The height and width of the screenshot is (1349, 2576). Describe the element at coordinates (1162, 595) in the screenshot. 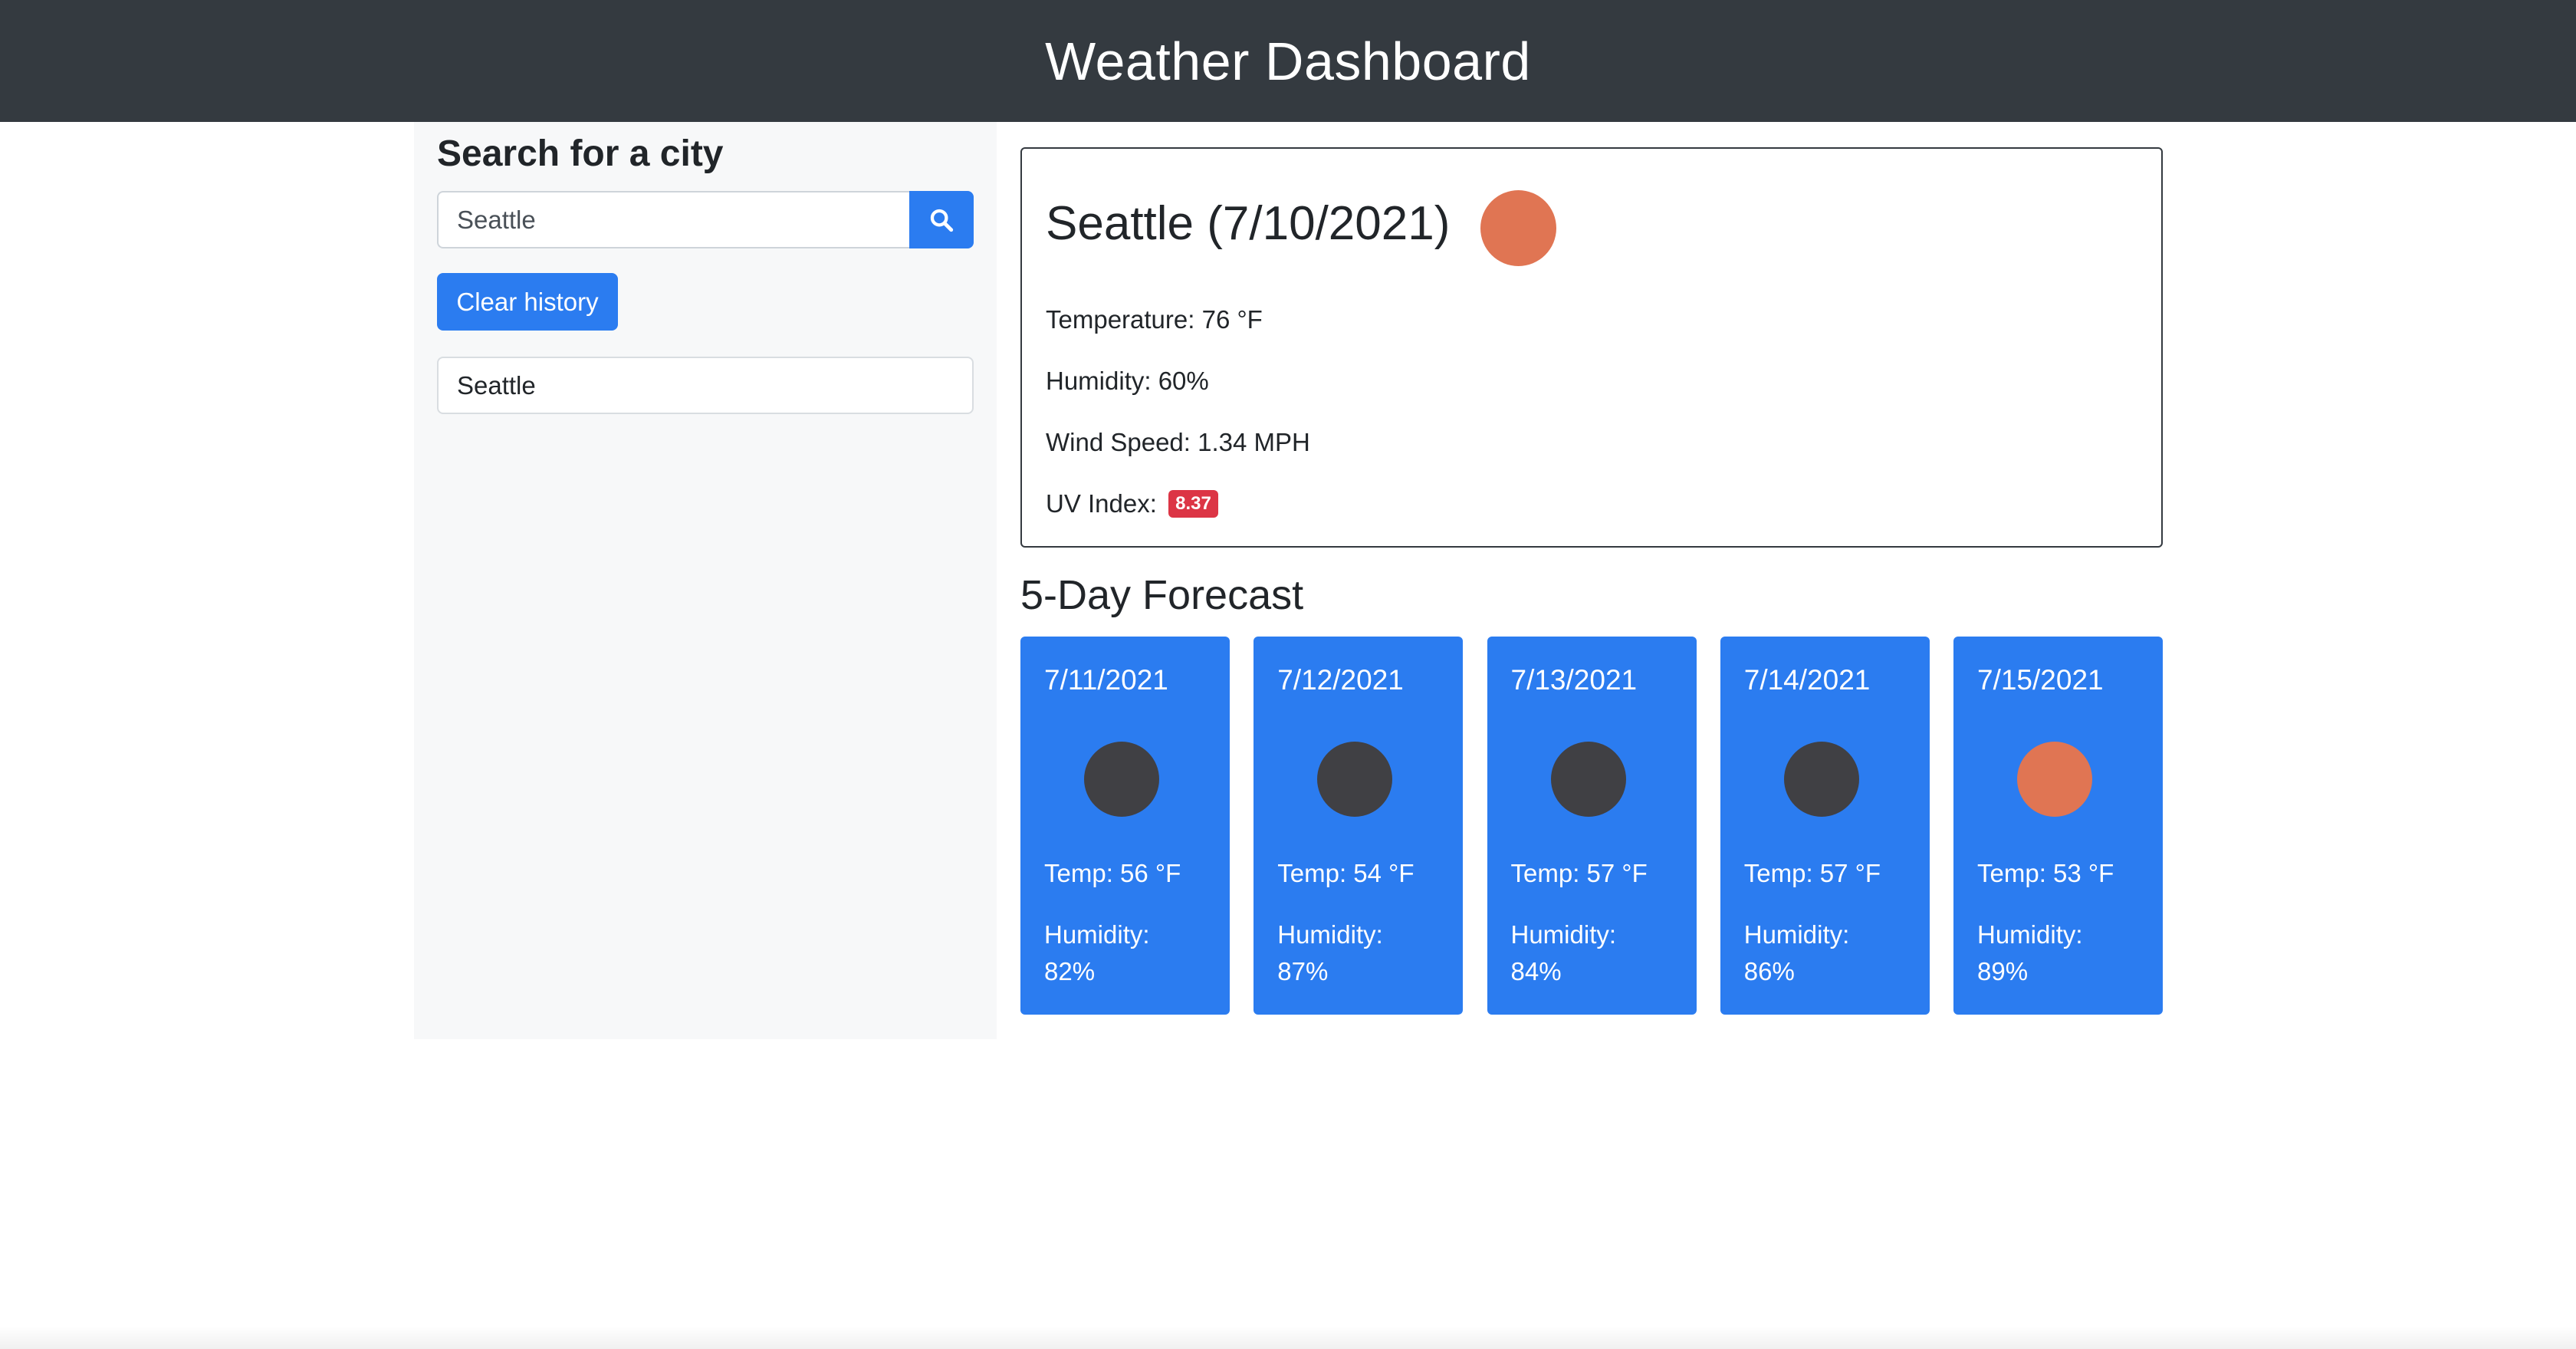

I see `forecast-heading: 5-Day Forecast` at that location.